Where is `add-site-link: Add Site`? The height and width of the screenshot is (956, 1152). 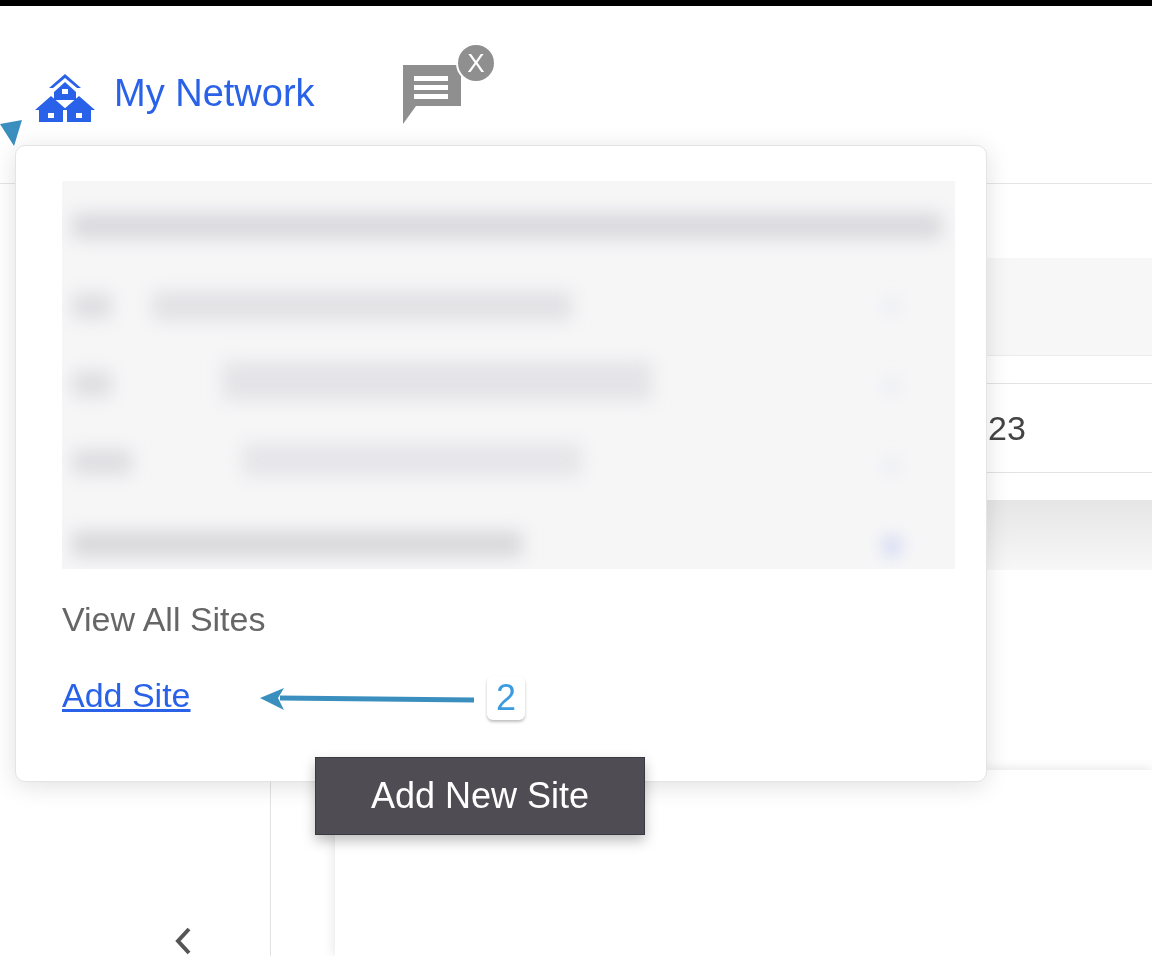
add-site-link: Add Site is located at coordinates (126, 695).